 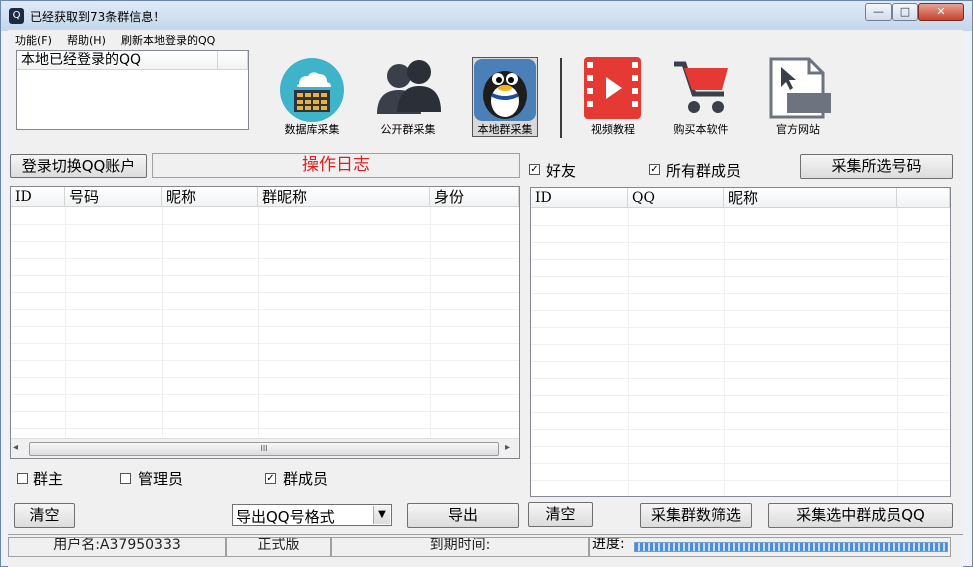 I want to click on window-title: 已经获取到73条群信息！, so click(x=98, y=17).